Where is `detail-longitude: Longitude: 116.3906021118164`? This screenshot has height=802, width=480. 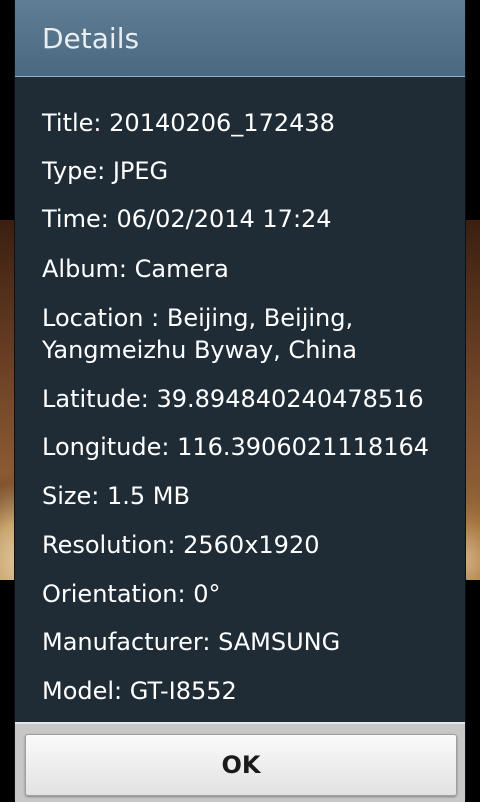
detail-longitude: Longitude: 116.3906021118164 is located at coordinates (236, 447).